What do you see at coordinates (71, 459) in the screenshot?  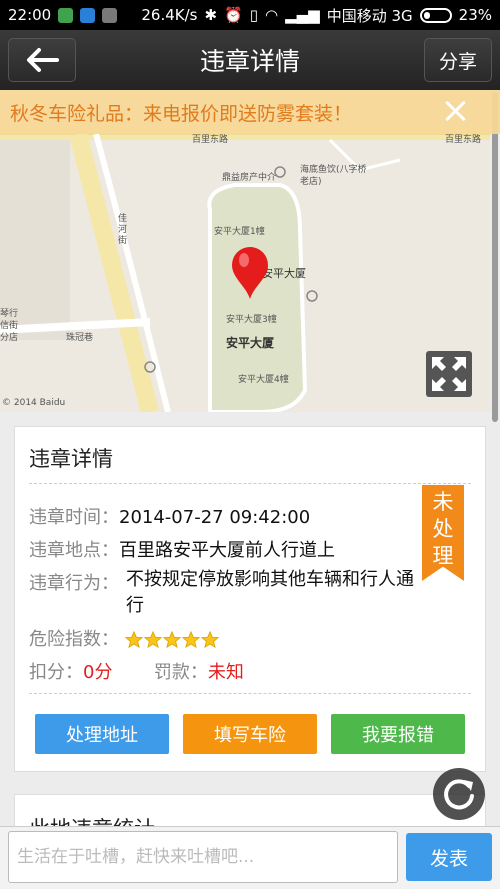 I see `detail-title: 违章详情` at bounding box center [71, 459].